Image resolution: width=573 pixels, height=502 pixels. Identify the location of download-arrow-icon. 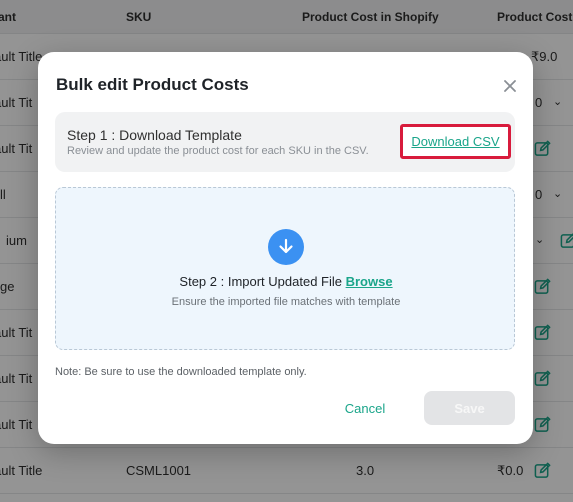
(286, 247).